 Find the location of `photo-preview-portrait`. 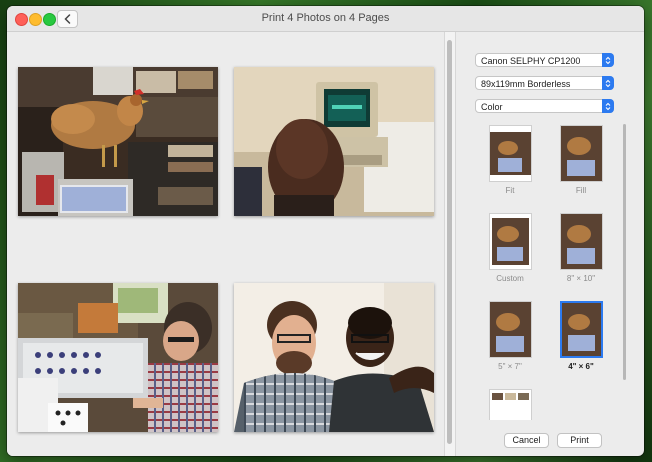

photo-preview-portrait is located at coordinates (334, 357).